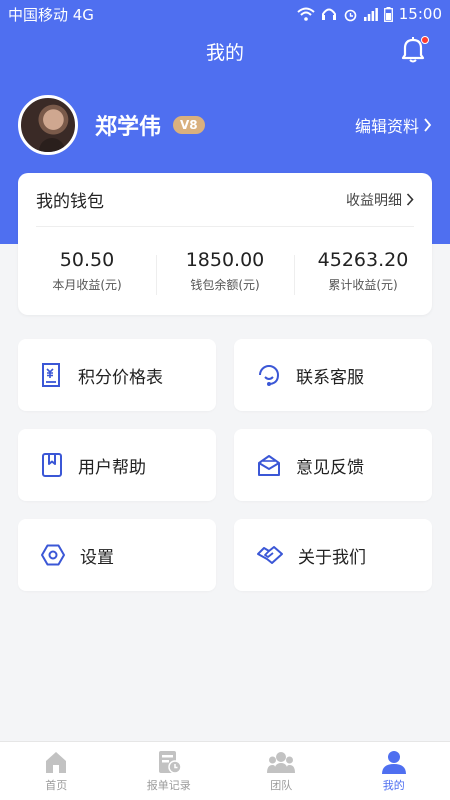 The image size is (450, 800). I want to click on menu-item-label: 关于我们, so click(332, 557).